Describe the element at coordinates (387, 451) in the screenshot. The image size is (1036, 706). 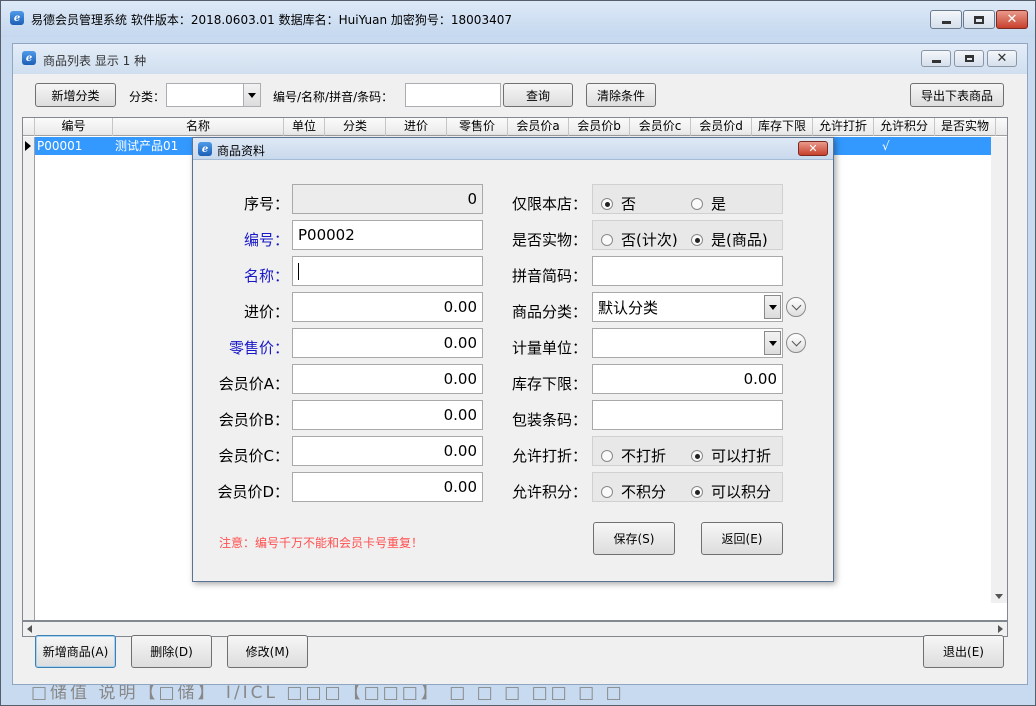
I see `member-price-c-field: 0.00` at that location.